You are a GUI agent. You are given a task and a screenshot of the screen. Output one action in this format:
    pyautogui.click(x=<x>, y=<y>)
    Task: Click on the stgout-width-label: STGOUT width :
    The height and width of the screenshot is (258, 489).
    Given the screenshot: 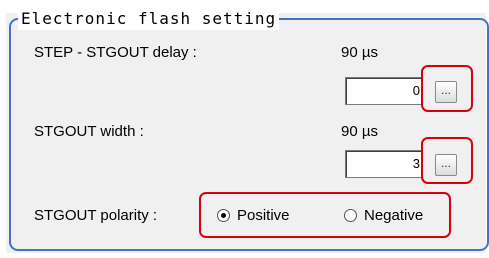 What is the action you would take?
    pyautogui.click(x=89, y=131)
    